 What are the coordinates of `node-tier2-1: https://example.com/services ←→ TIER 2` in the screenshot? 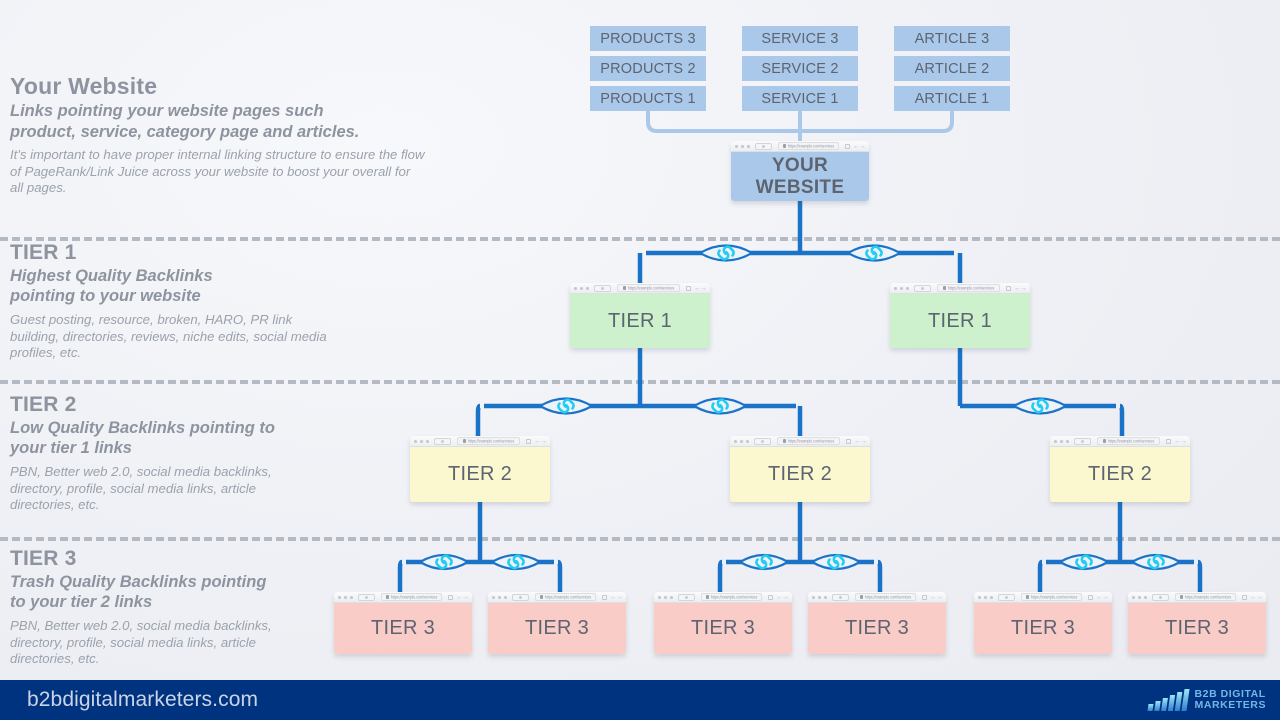 It's located at (480, 469).